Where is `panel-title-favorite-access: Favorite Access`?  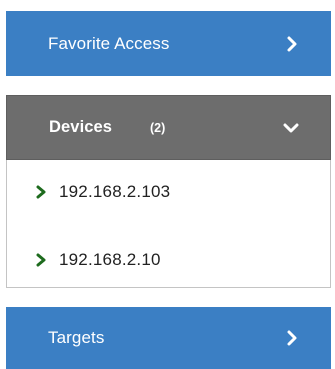 panel-title-favorite-access: Favorite Access is located at coordinates (109, 43).